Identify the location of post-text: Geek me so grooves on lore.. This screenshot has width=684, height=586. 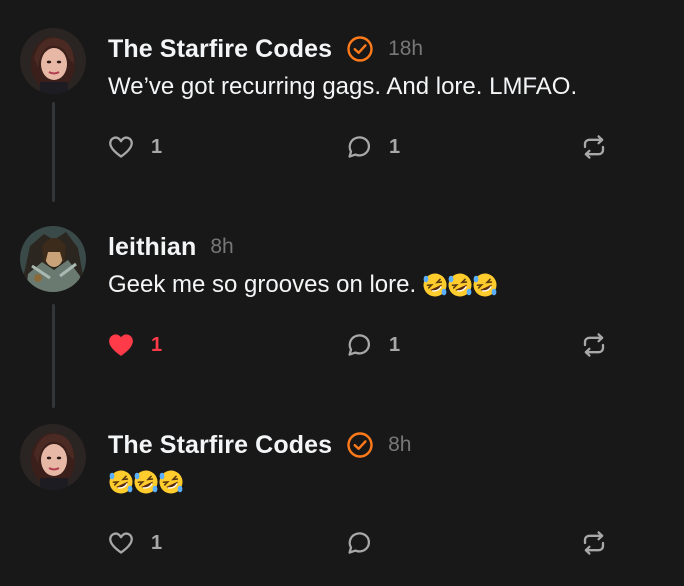
(302, 285).